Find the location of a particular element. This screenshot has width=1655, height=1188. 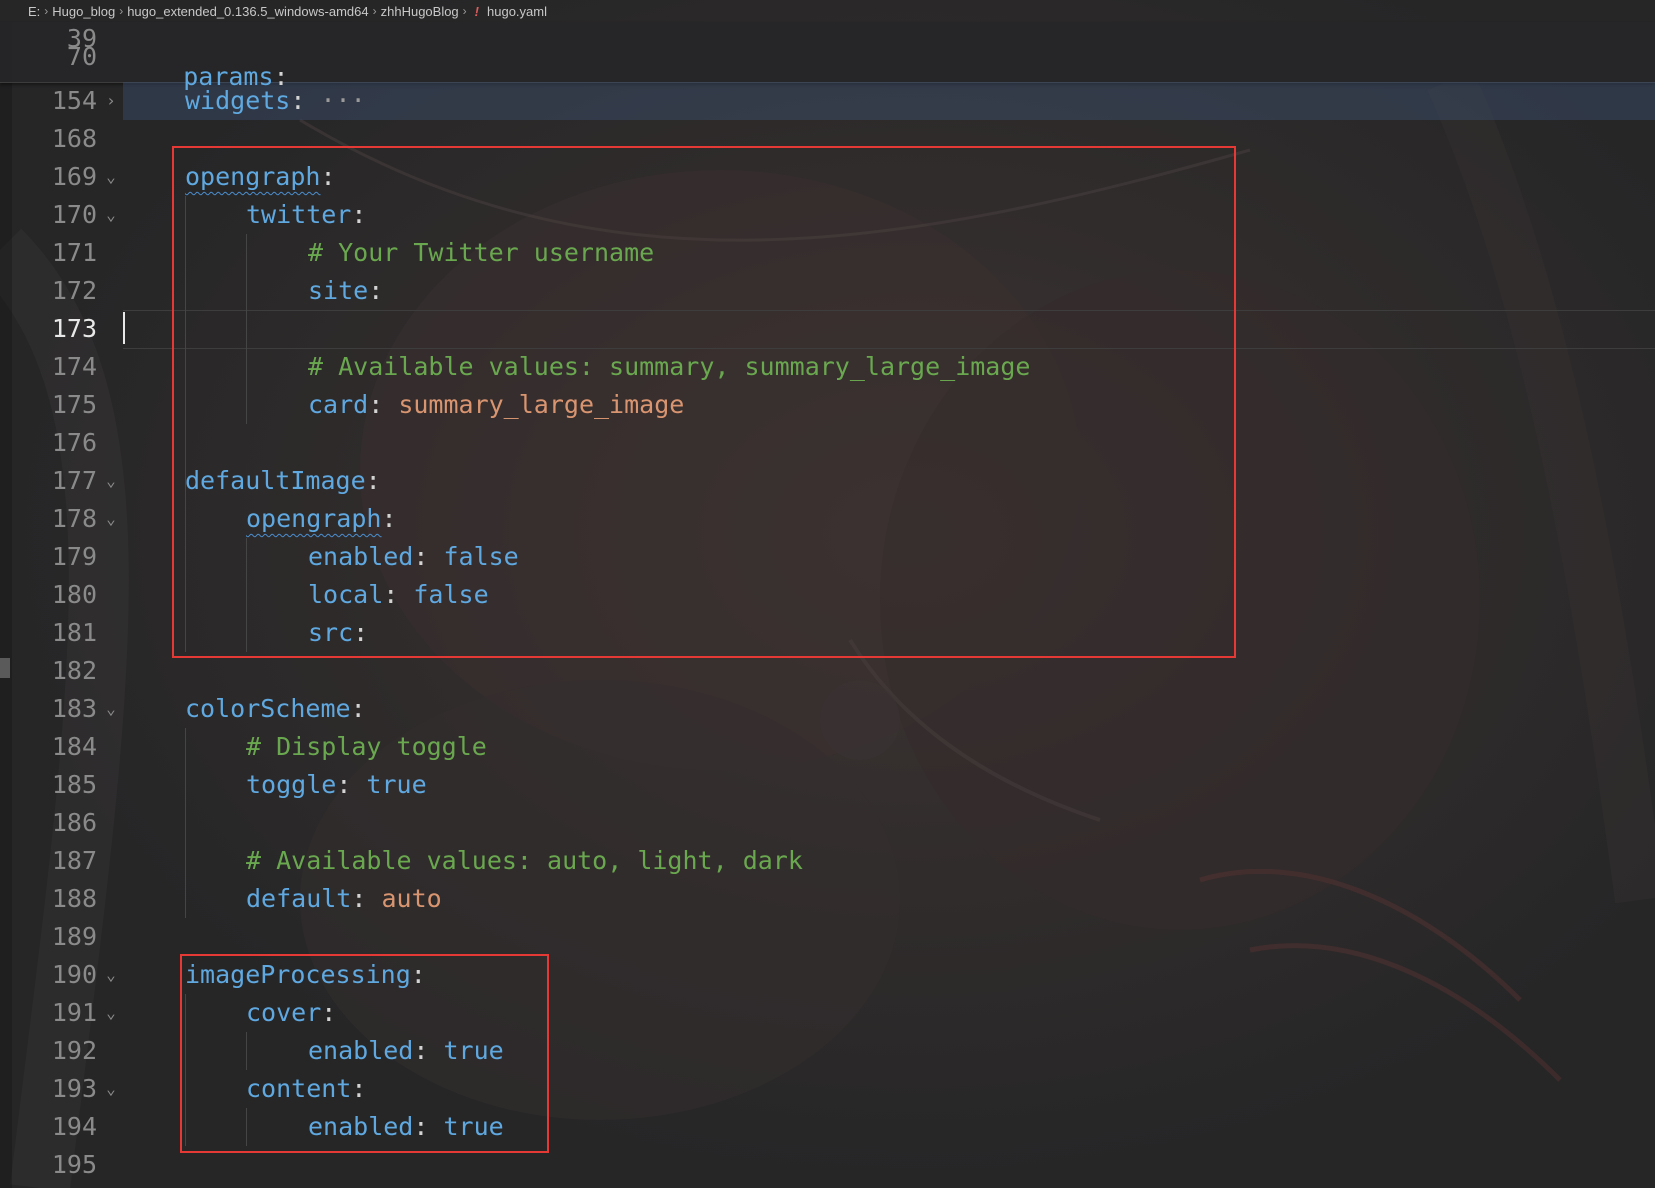

line-number: 184 is located at coordinates (74, 746).